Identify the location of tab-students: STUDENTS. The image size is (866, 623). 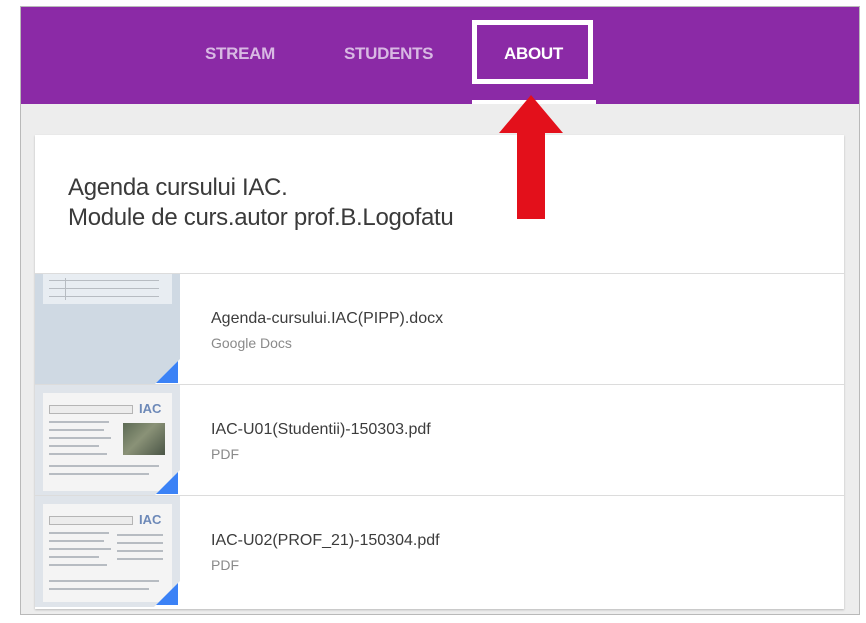
(389, 56).